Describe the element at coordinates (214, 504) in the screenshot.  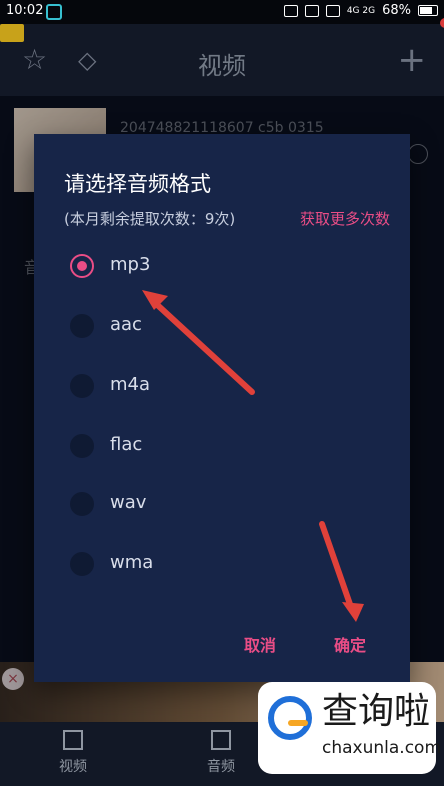
I see `option-wav: wav` at that location.